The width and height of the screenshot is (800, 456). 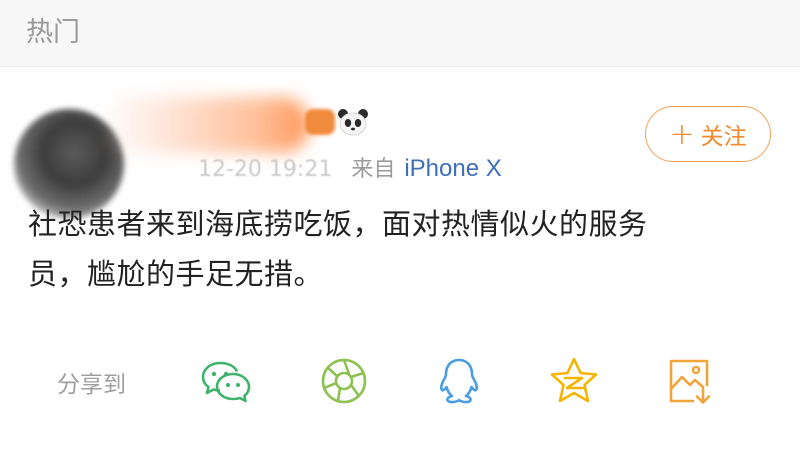 What do you see at coordinates (226, 381) in the screenshot?
I see `wechat-icon` at bounding box center [226, 381].